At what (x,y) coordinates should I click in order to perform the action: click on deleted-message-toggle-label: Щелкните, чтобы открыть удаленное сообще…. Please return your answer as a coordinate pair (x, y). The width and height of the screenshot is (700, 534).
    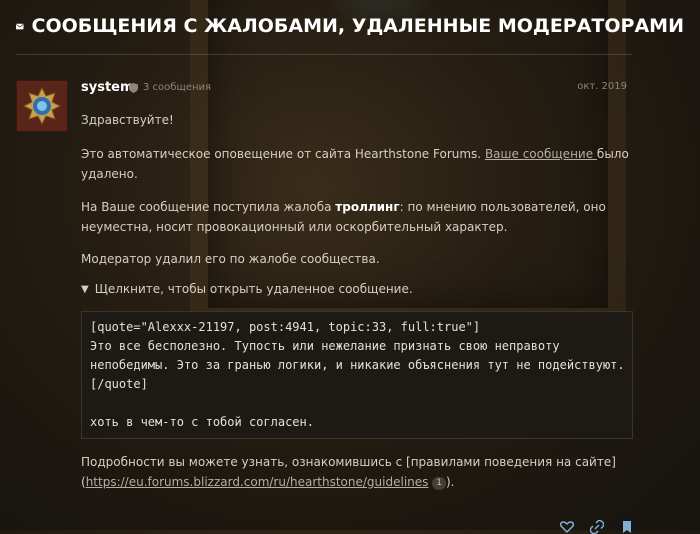
    Looking at the image, I should click on (253, 289).